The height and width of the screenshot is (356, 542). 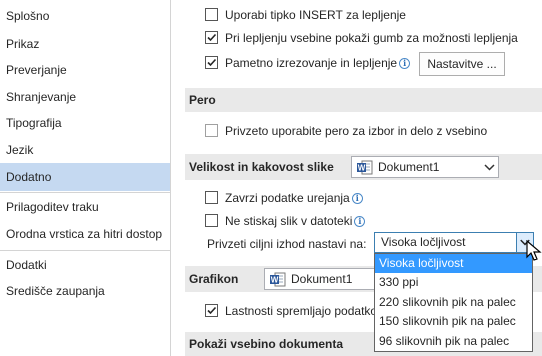 I want to click on no-compress-row: Ne stiskaj slik v datoteki i, so click(x=295, y=221).